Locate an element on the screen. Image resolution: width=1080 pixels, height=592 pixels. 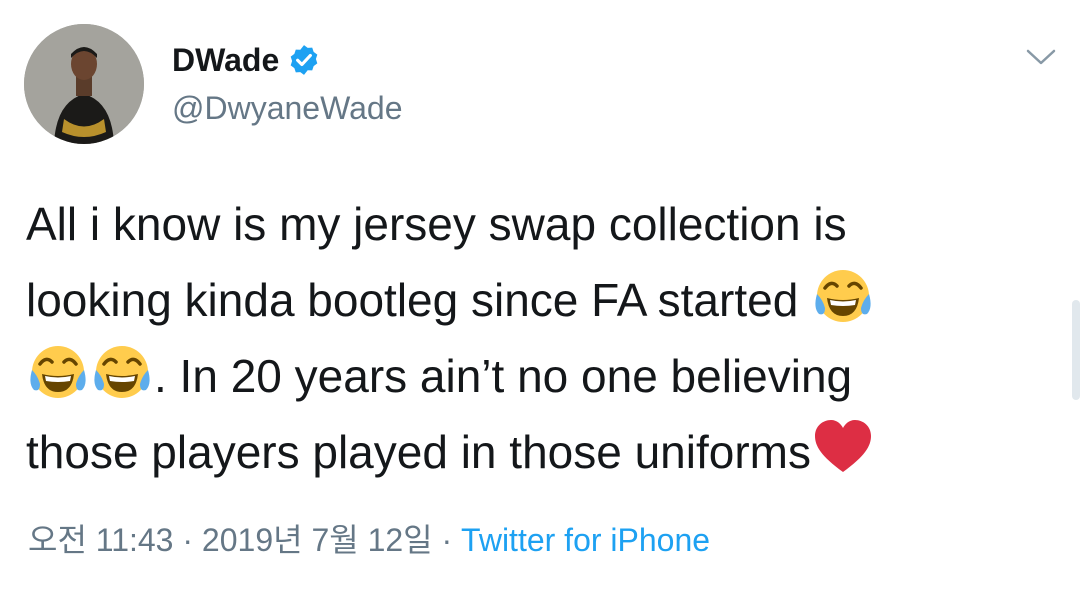
display-name: DWade is located at coordinates (225, 60).